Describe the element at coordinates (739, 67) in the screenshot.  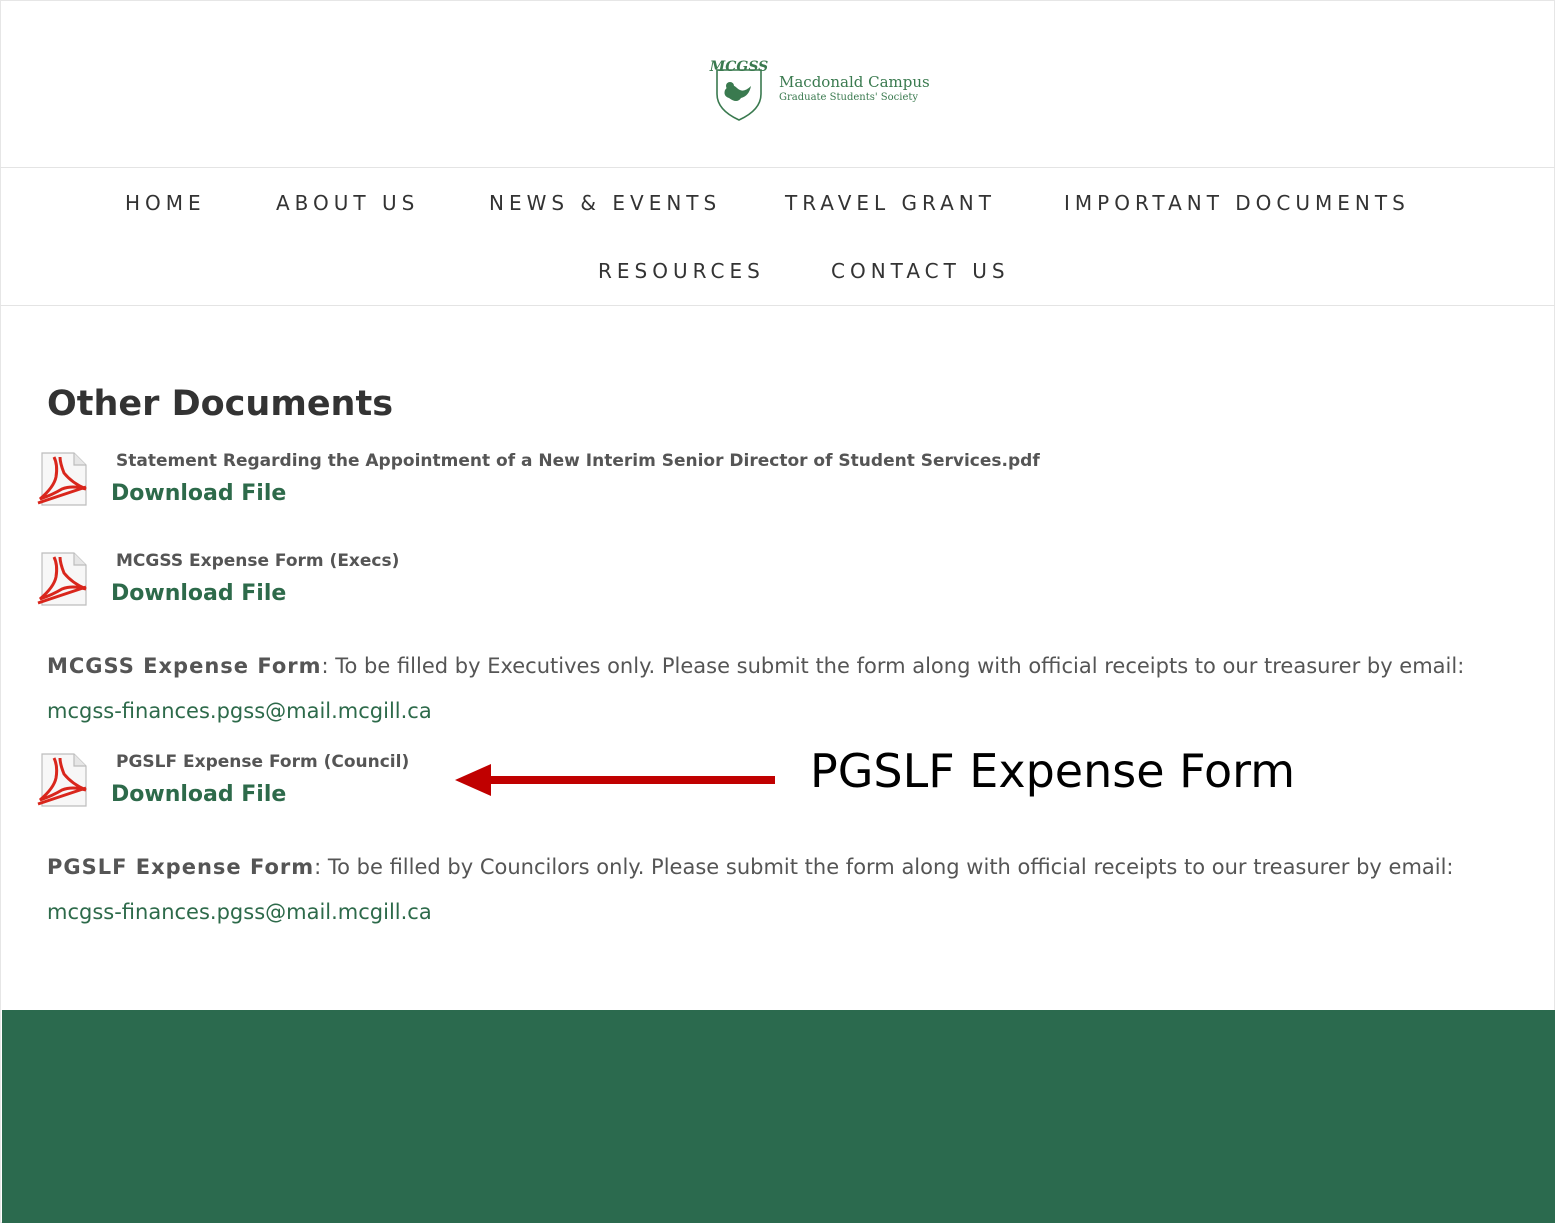
I see `logo-acronym: MCGSS` at that location.